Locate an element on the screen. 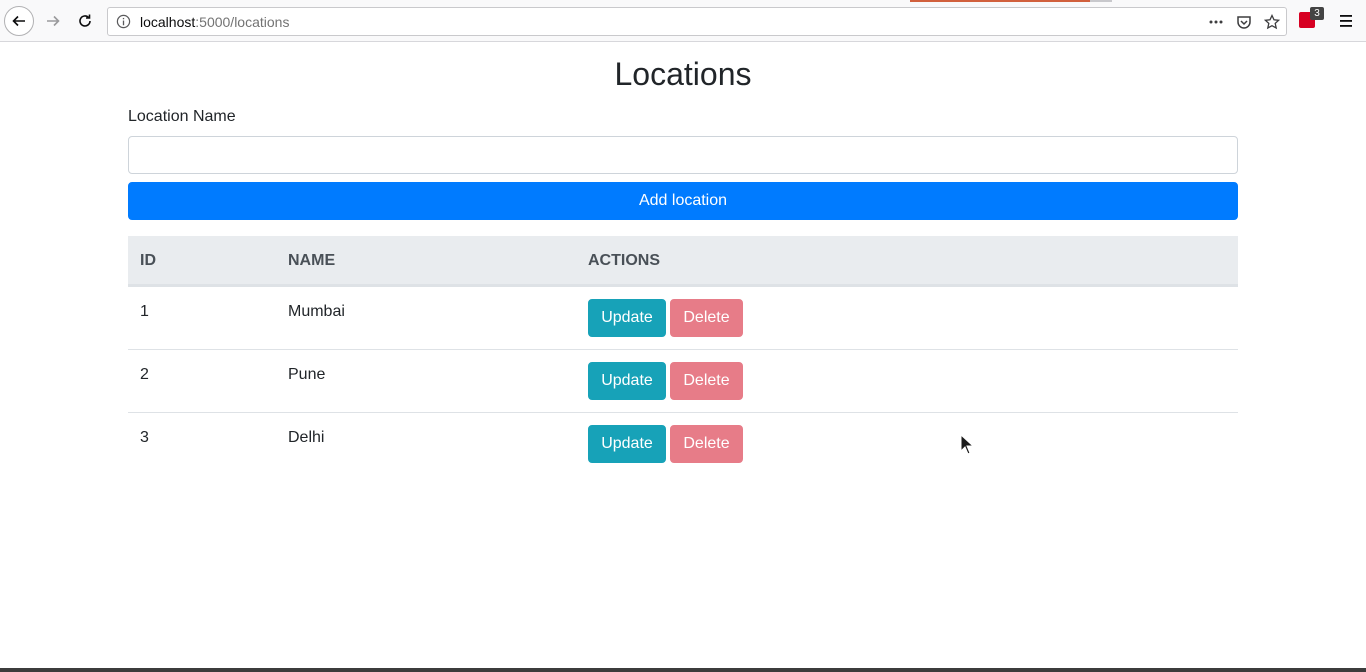 This screenshot has width=1366, height=672. cell-name: Pune is located at coordinates (307, 374).